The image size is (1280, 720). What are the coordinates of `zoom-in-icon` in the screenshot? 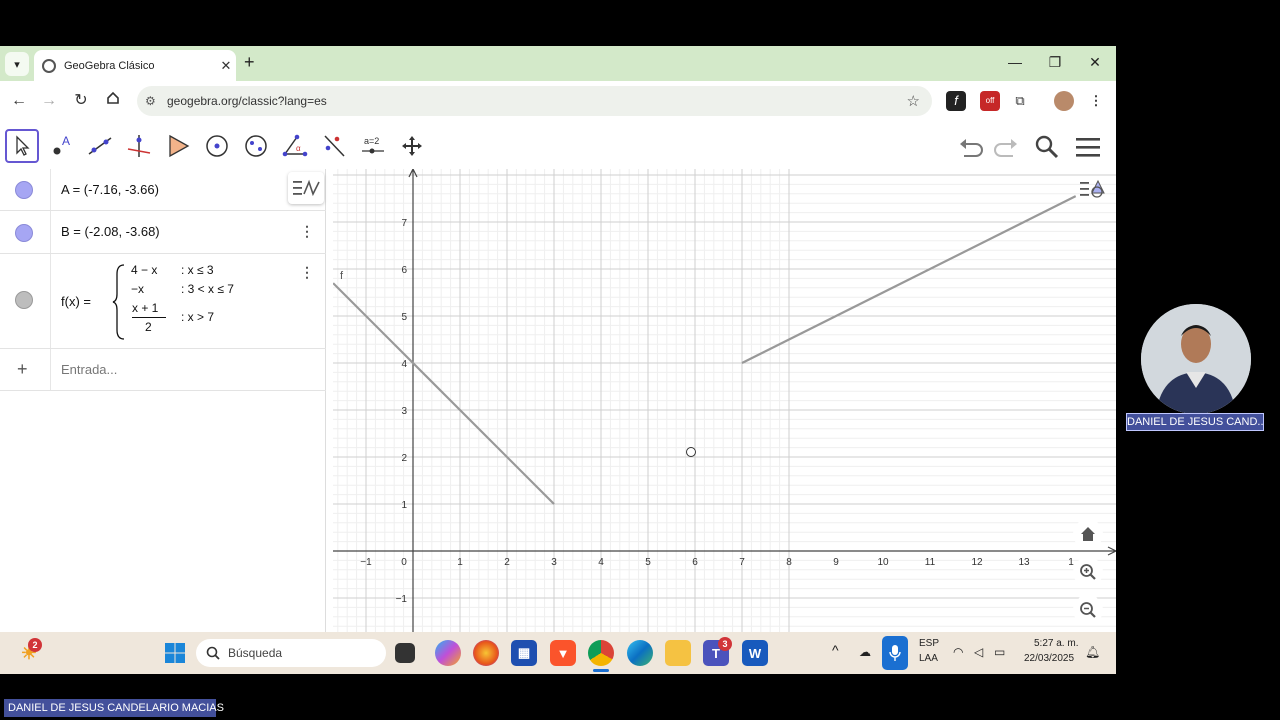 It's located at (1088, 572).